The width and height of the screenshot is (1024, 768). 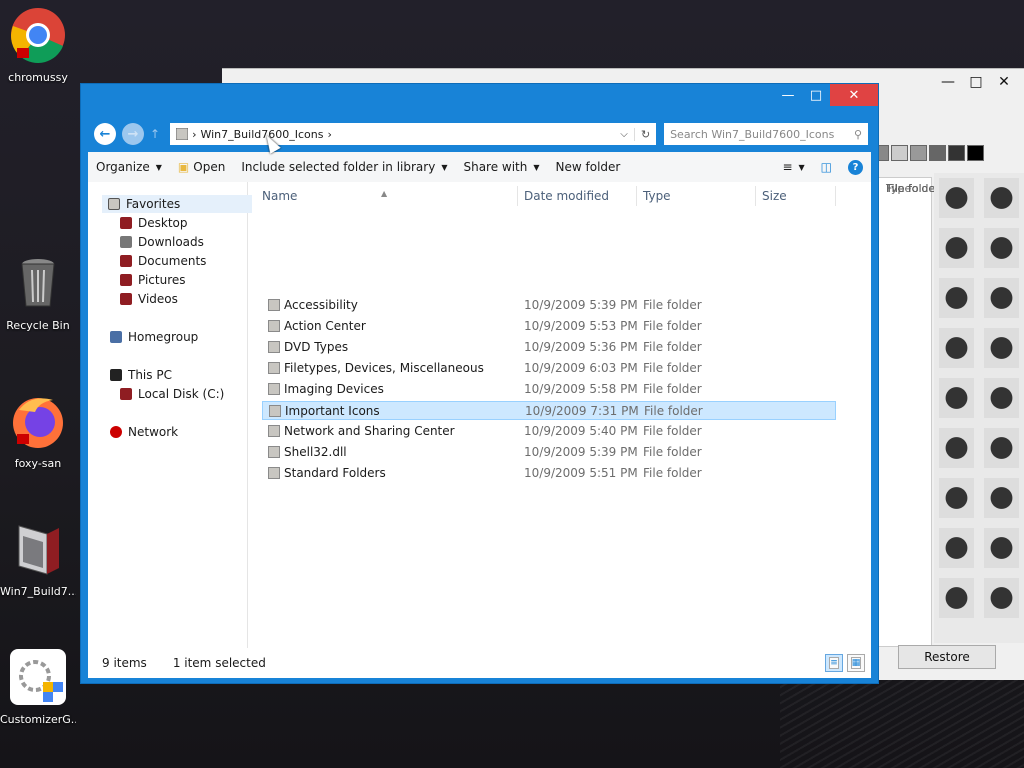 I want to click on network-icon, so click(x=116, y=432).